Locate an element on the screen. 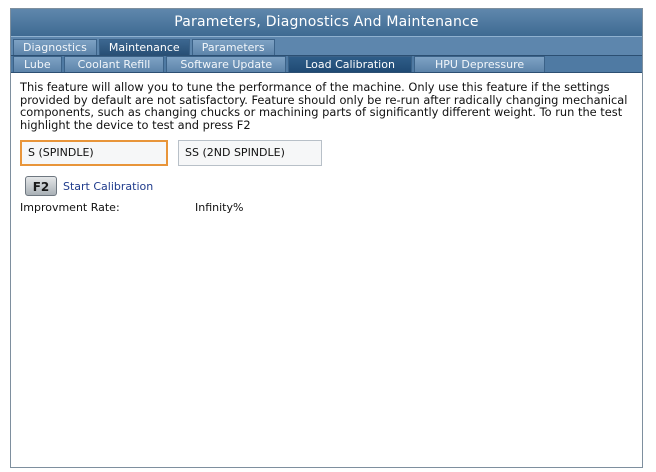 The image size is (656, 472). tab-lube: Lube is located at coordinates (37, 64).